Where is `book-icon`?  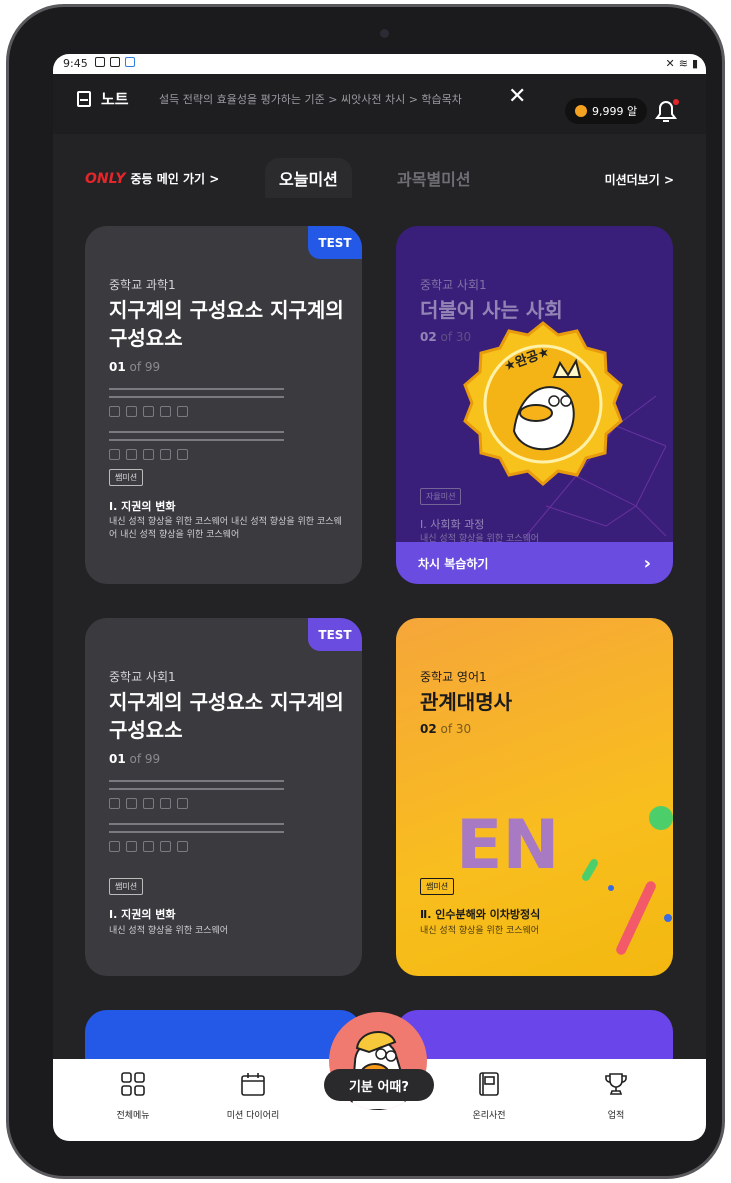
book-icon is located at coordinates (489, 1084).